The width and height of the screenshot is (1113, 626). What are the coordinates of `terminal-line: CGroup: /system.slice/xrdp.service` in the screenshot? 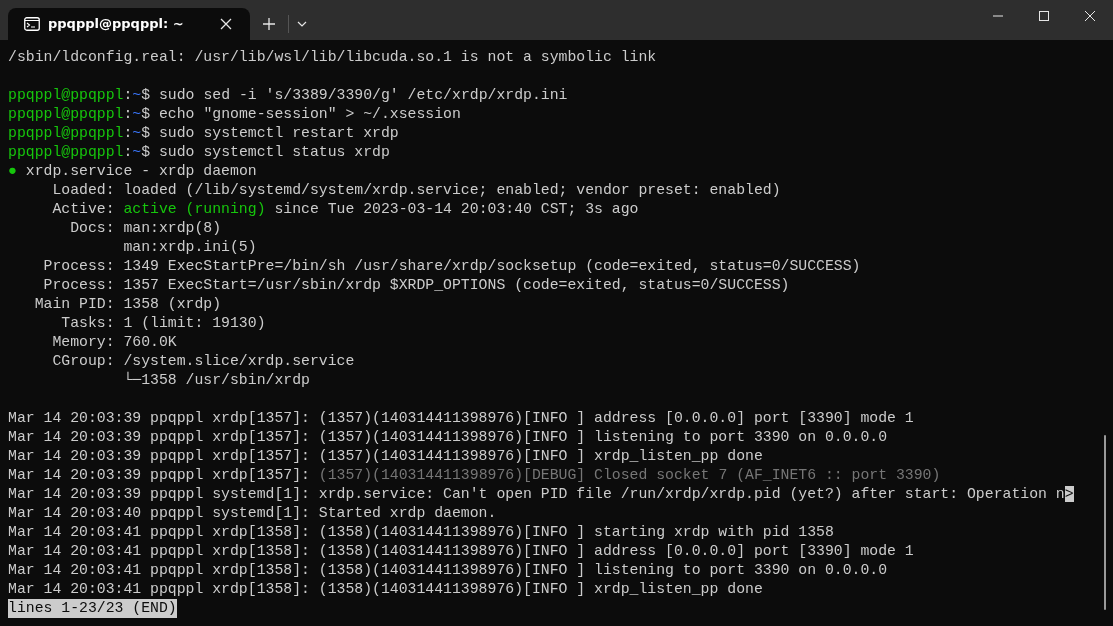 It's located at (203, 361).